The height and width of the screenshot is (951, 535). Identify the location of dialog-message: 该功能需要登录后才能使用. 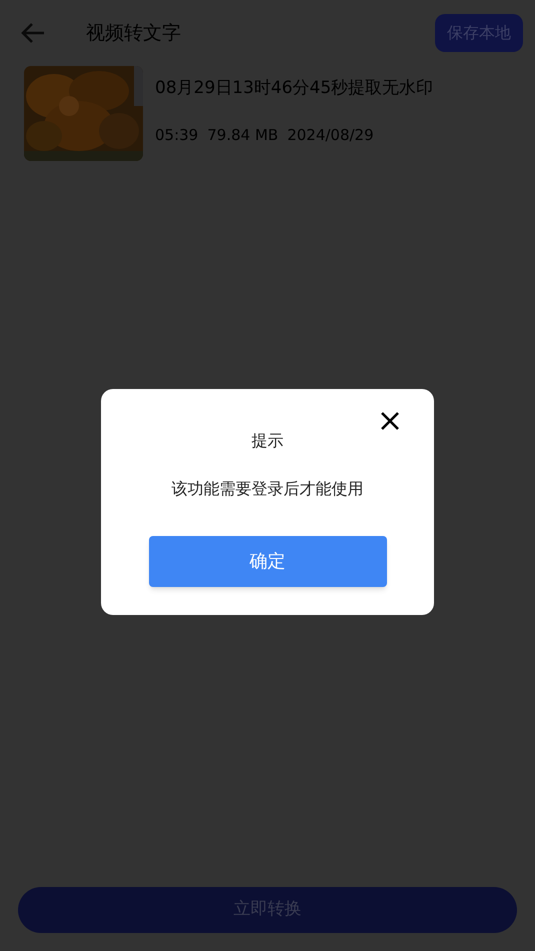
(268, 489).